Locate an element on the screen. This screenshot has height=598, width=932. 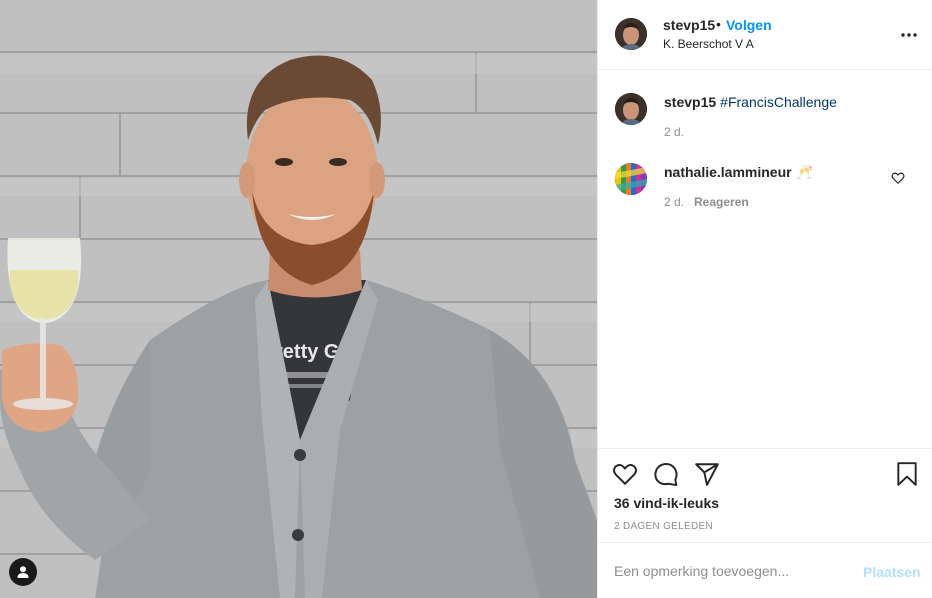
comment-text: nathalie.lammineur 🥂 is located at coordinates (738, 172).